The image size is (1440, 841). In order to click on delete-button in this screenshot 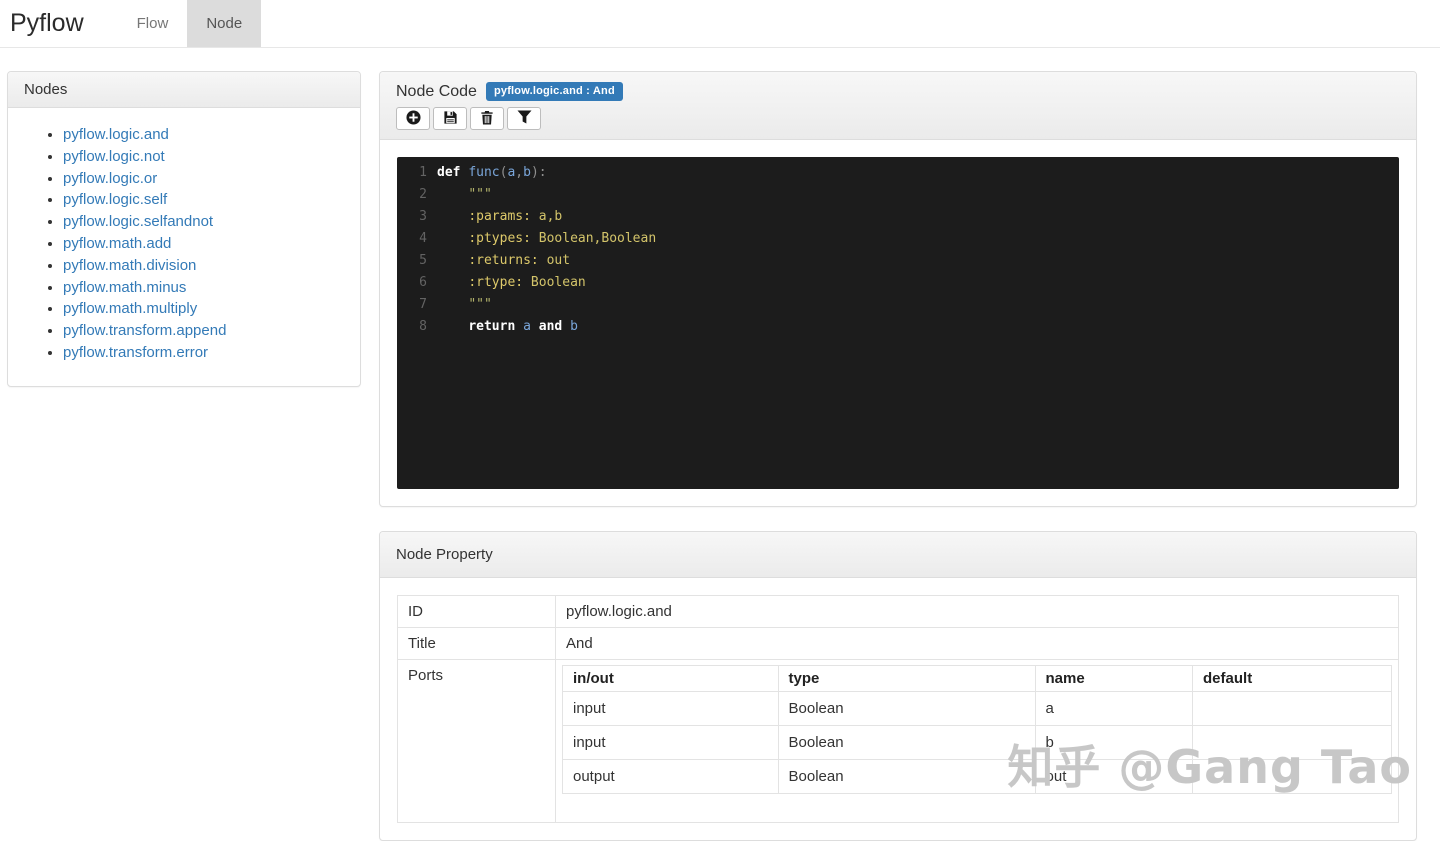, I will do `click(487, 118)`.